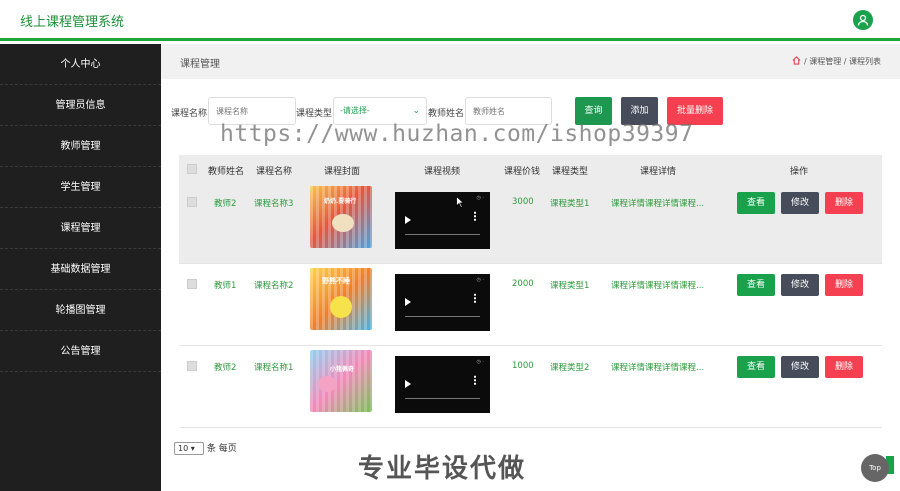 The height and width of the screenshot is (491, 900). I want to click on select-all-checkbox, so click(192, 169).